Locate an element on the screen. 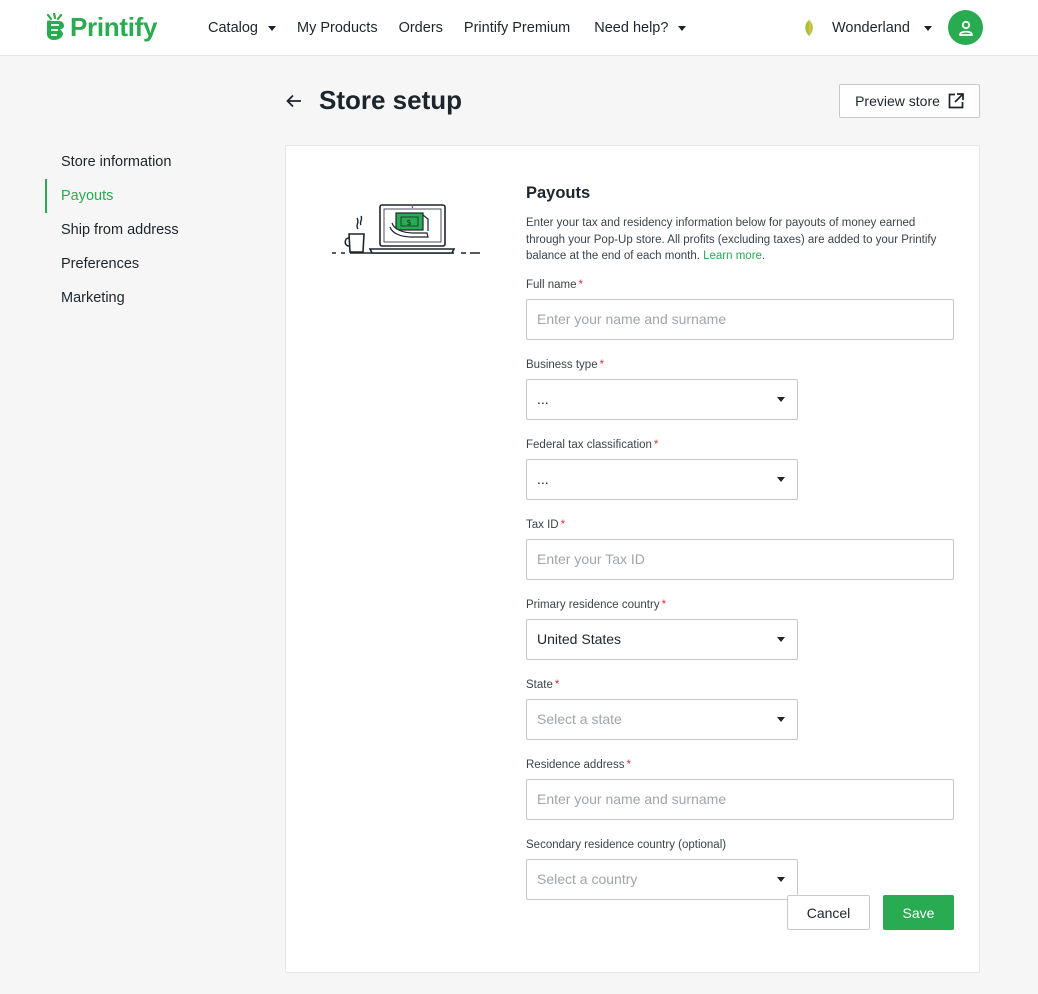  field-label: Residence address * is located at coordinates (578, 764).